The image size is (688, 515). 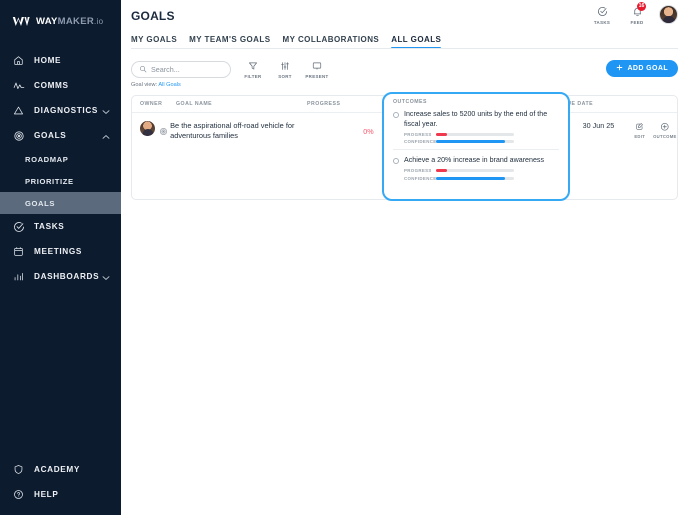 I want to click on sidebar-item-dashboards: DASHBOARDS, so click(x=60, y=276).